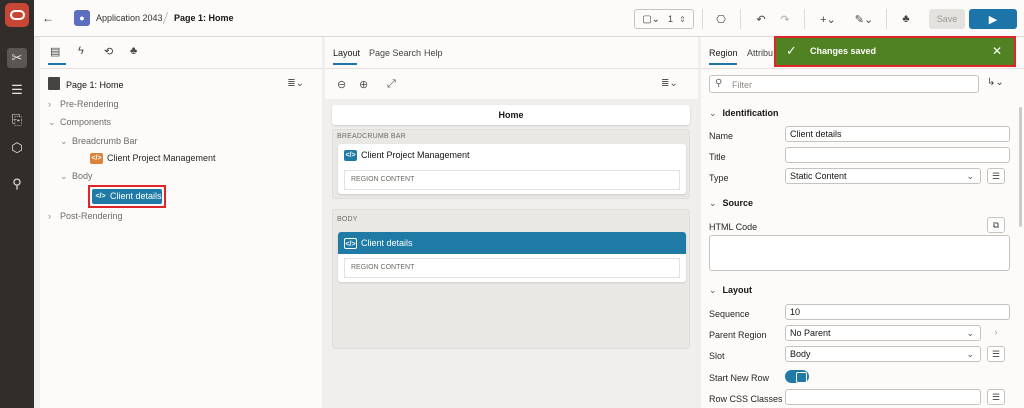 The image size is (1024, 408). Describe the element at coordinates (760, 53) in the screenshot. I see `tab-attributes: Attribu` at that location.